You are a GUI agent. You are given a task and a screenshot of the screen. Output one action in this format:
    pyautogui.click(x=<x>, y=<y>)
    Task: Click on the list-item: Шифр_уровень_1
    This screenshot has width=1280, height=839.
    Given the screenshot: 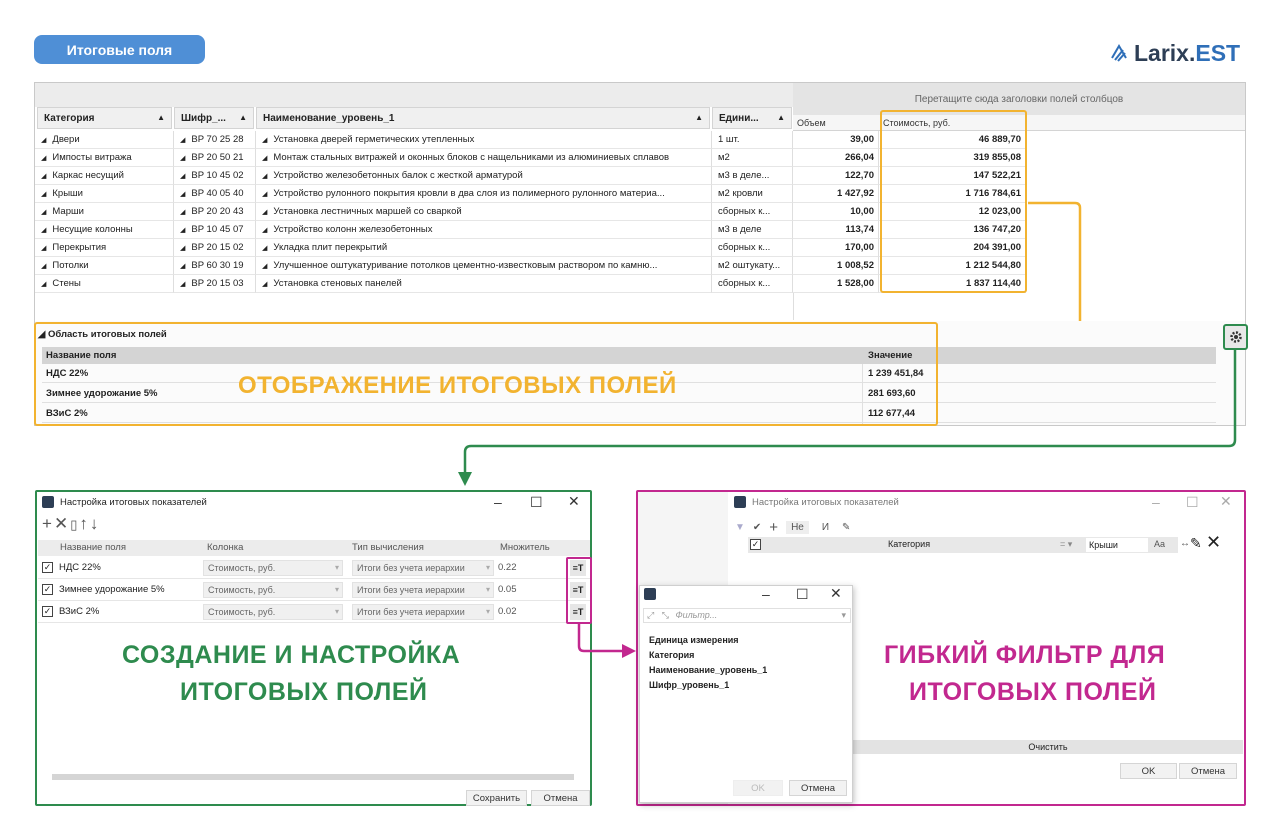 What is the action you would take?
    pyautogui.click(x=689, y=685)
    